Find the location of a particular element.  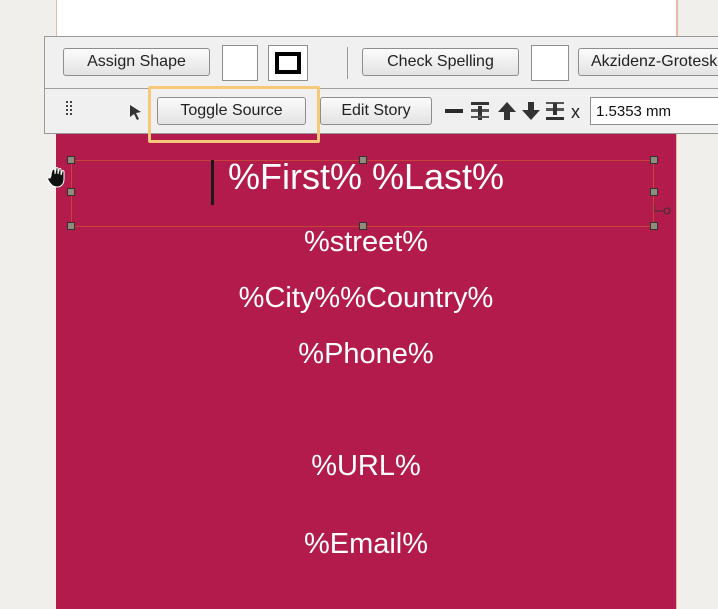

x-coordinate-input: 1.5353 mm is located at coordinates (654, 111).